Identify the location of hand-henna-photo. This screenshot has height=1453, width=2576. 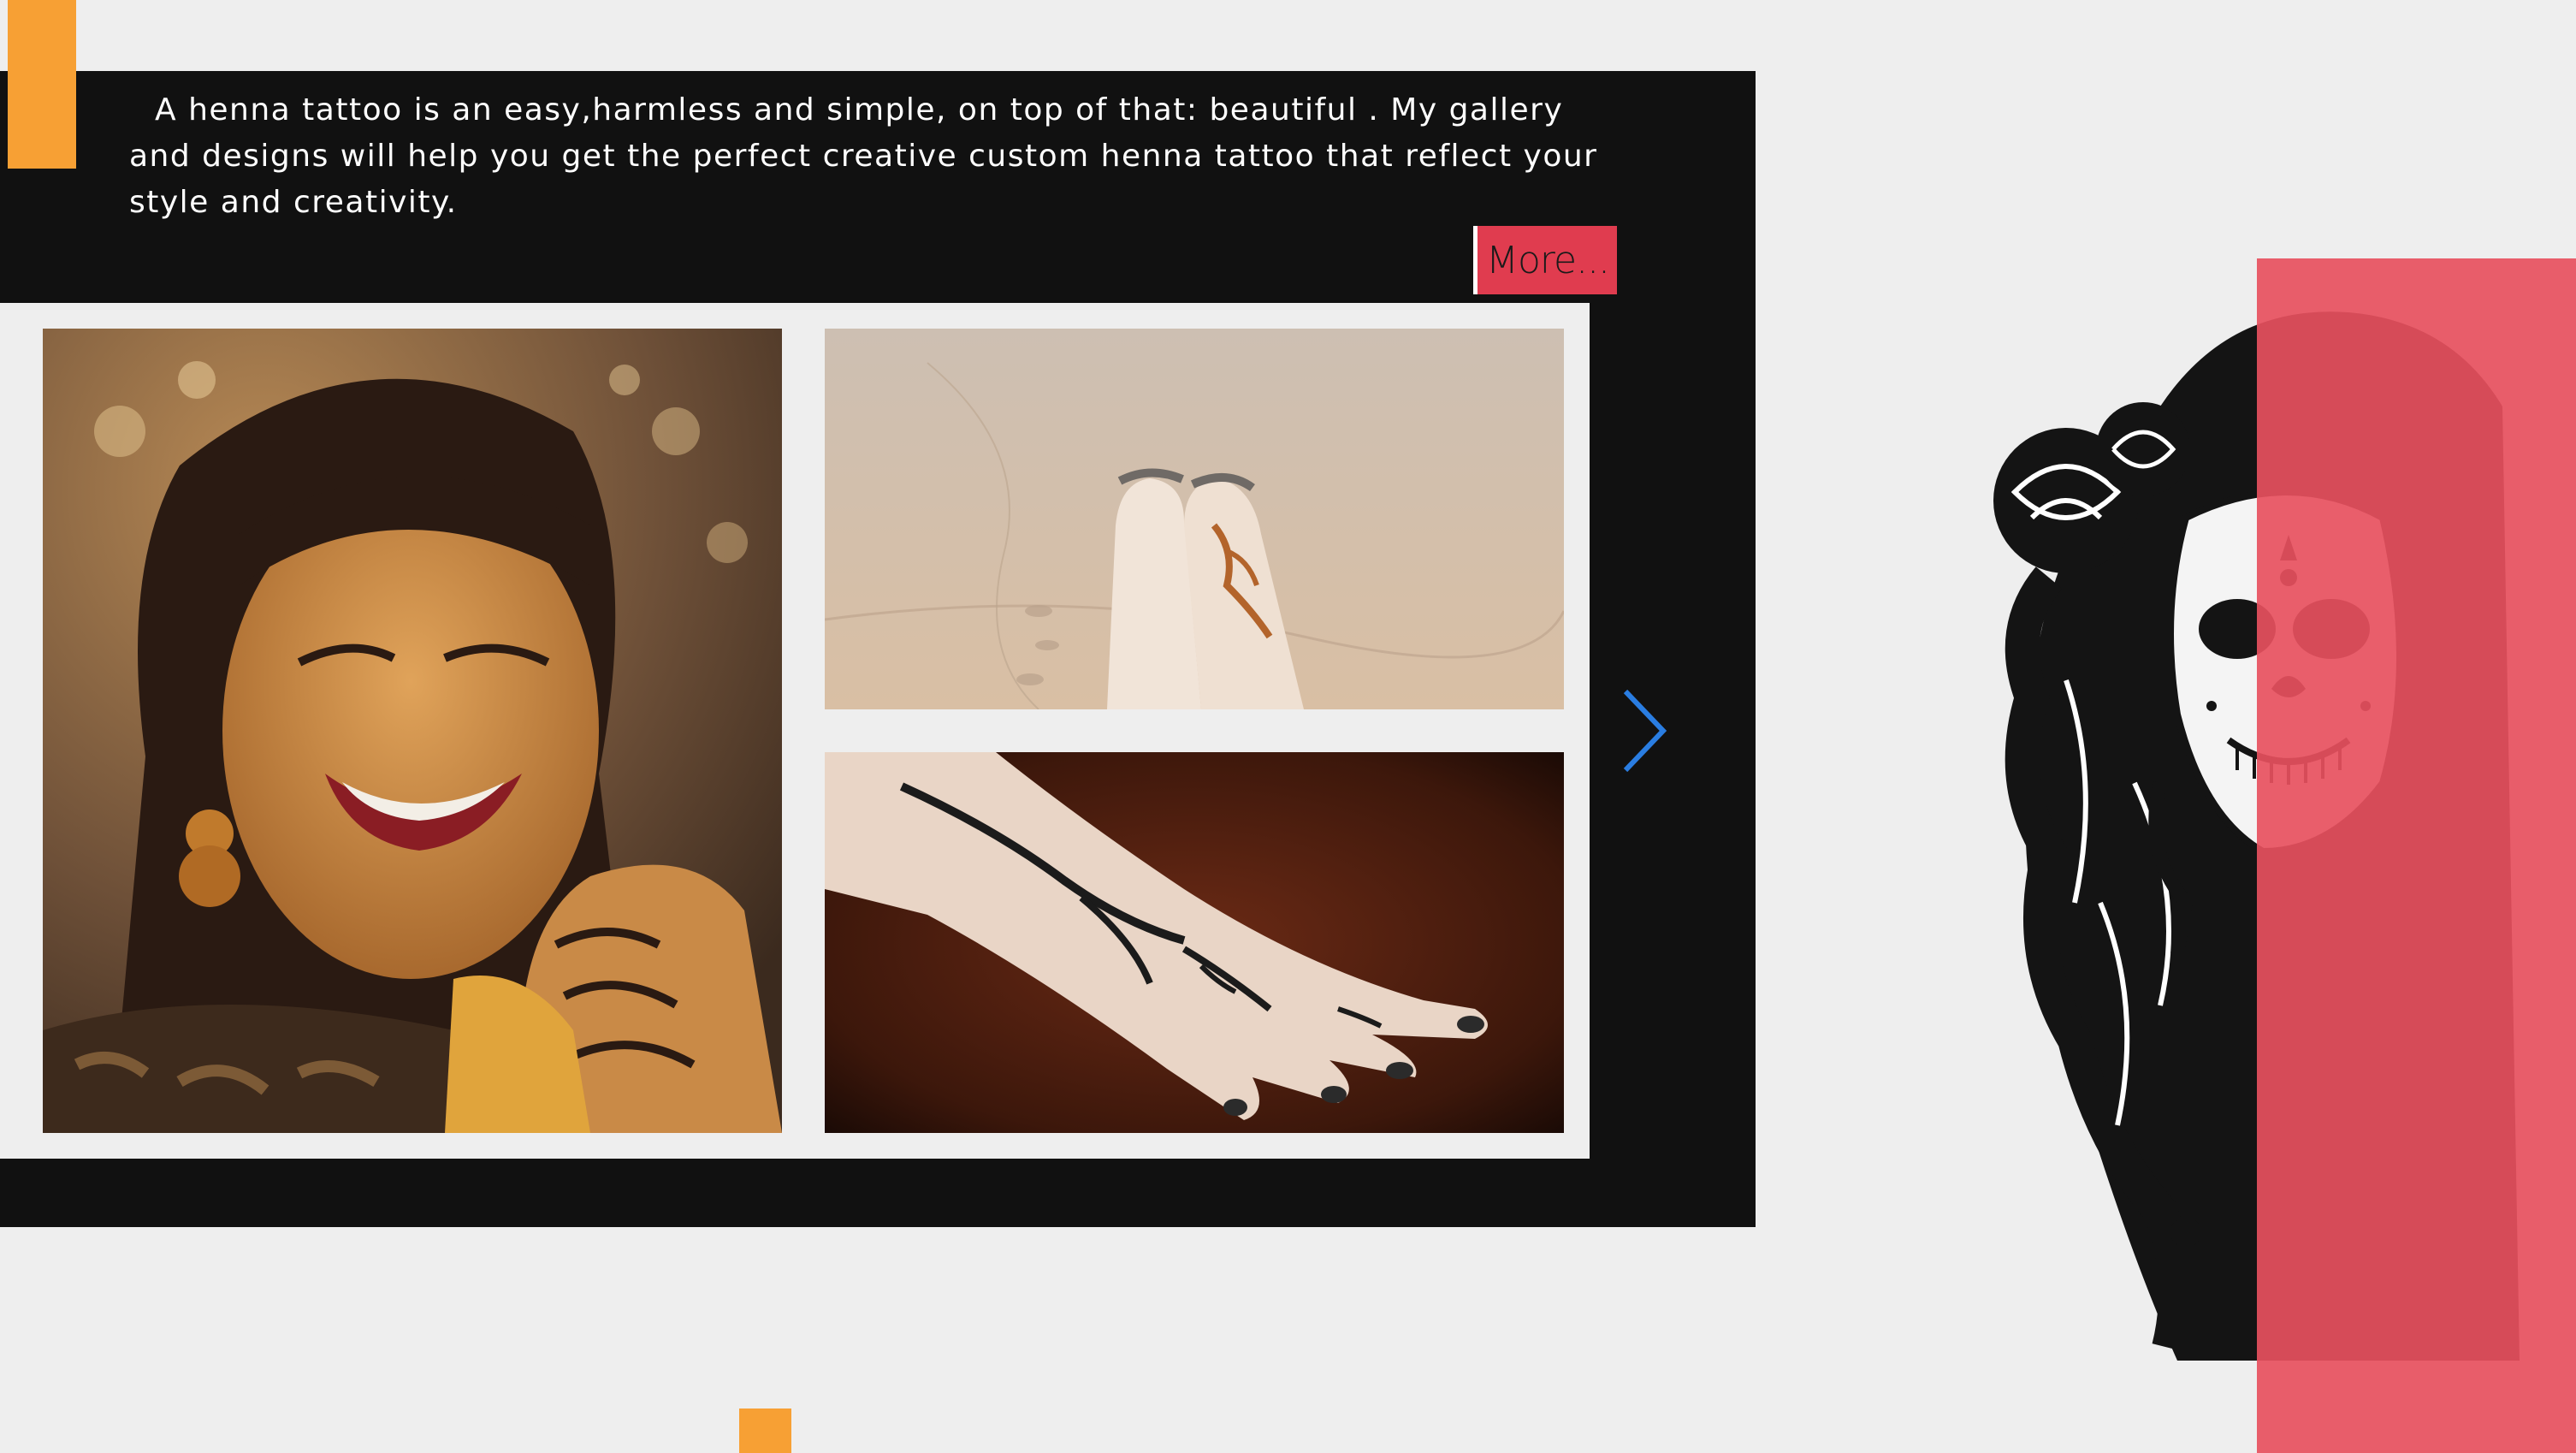
(1194, 942).